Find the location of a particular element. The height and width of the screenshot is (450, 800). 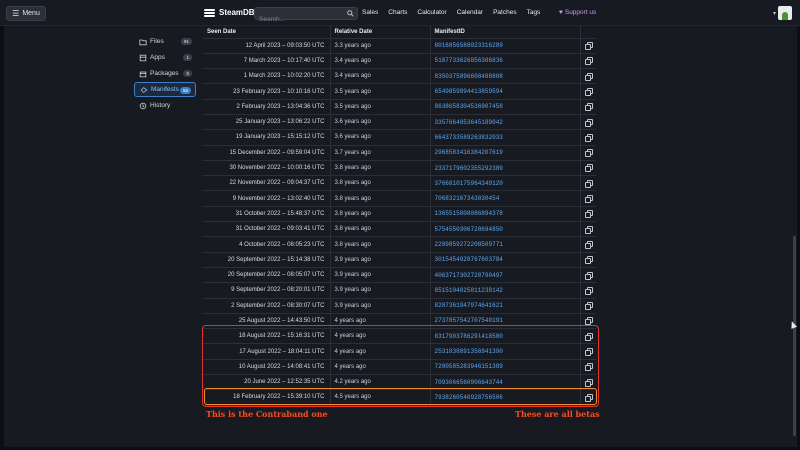

nav-link-sales: Sales is located at coordinates (370, 12).